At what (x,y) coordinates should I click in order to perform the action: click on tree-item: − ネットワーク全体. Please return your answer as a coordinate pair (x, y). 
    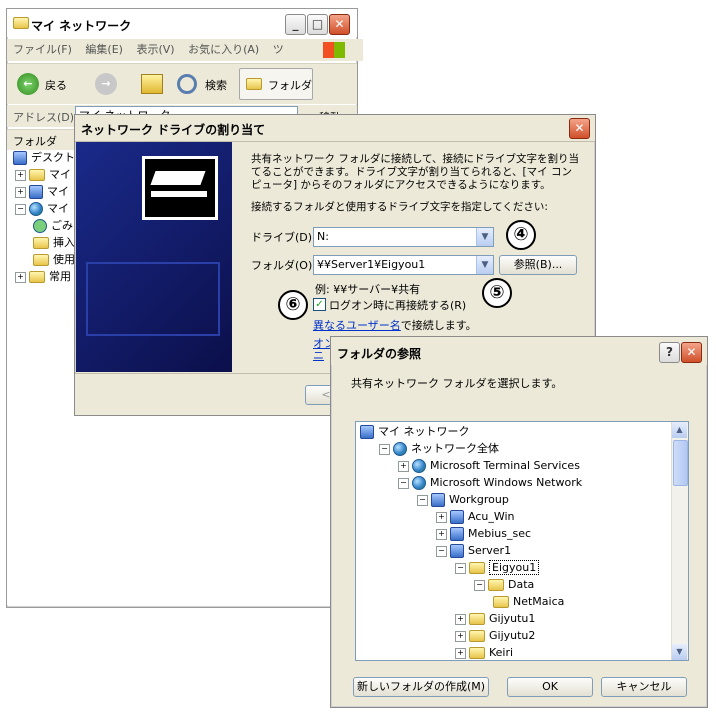
    Looking at the image, I should click on (439, 449).